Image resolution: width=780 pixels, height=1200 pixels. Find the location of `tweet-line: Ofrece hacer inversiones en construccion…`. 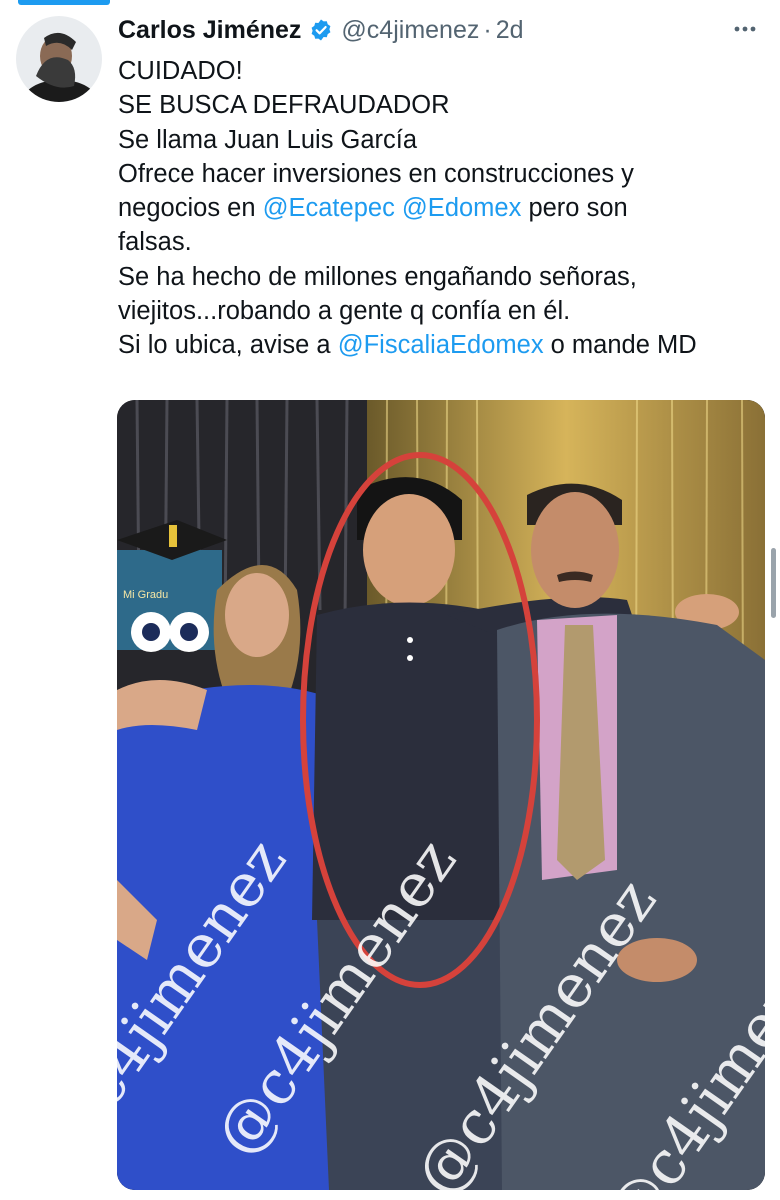

tweet-line: Ofrece hacer inversiones en construccion… is located at coordinates (376, 173).